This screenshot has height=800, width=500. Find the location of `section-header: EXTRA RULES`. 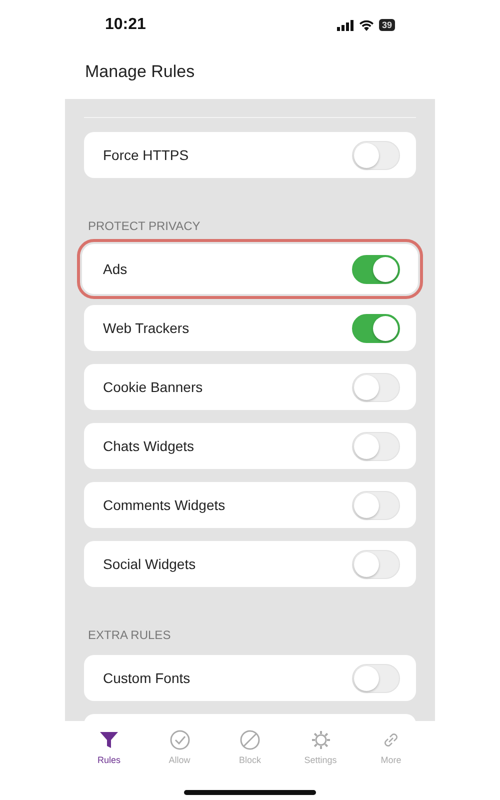

section-header: EXTRA RULES is located at coordinates (129, 635).